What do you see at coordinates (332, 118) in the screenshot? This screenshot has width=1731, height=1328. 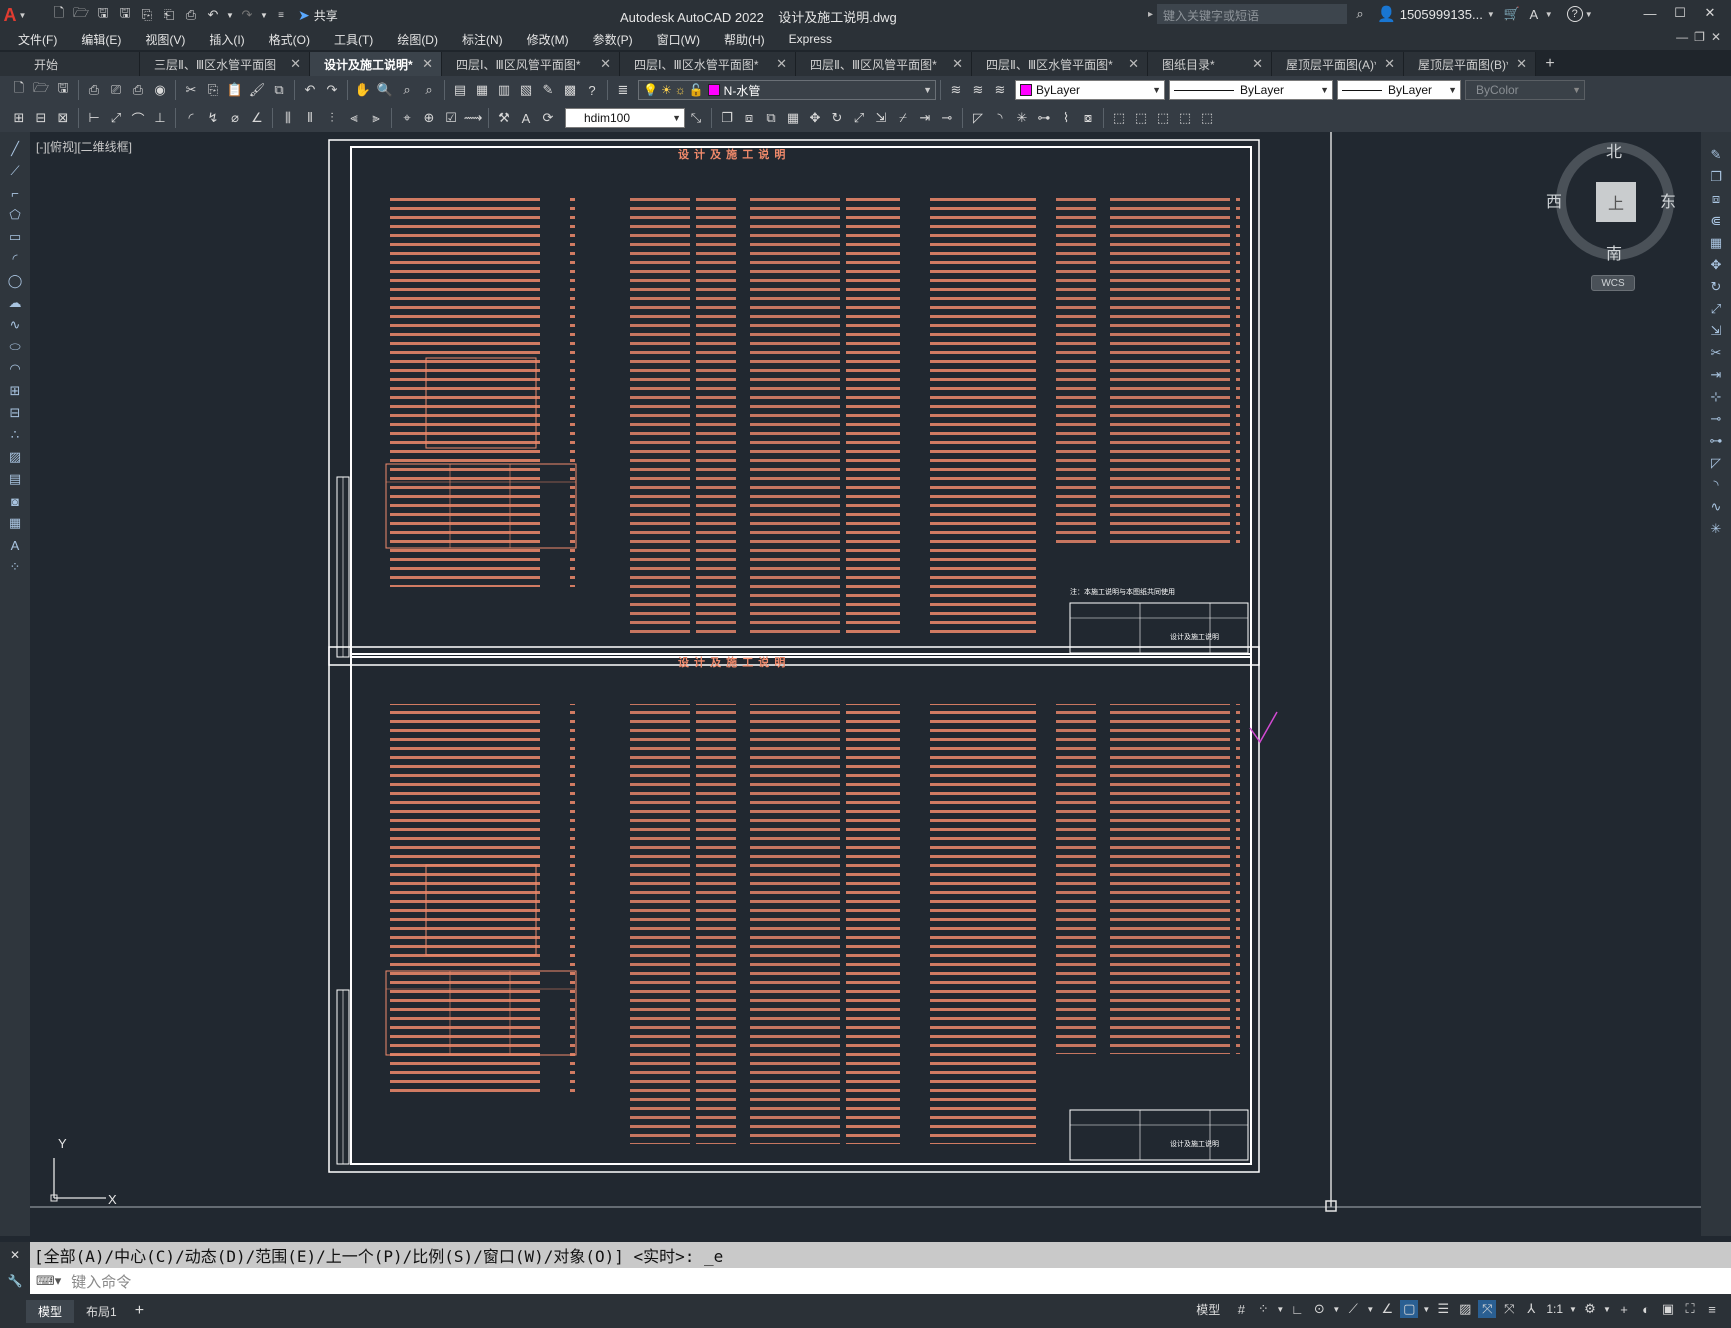 I see `continue-dimension-icon: ⫶` at bounding box center [332, 118].